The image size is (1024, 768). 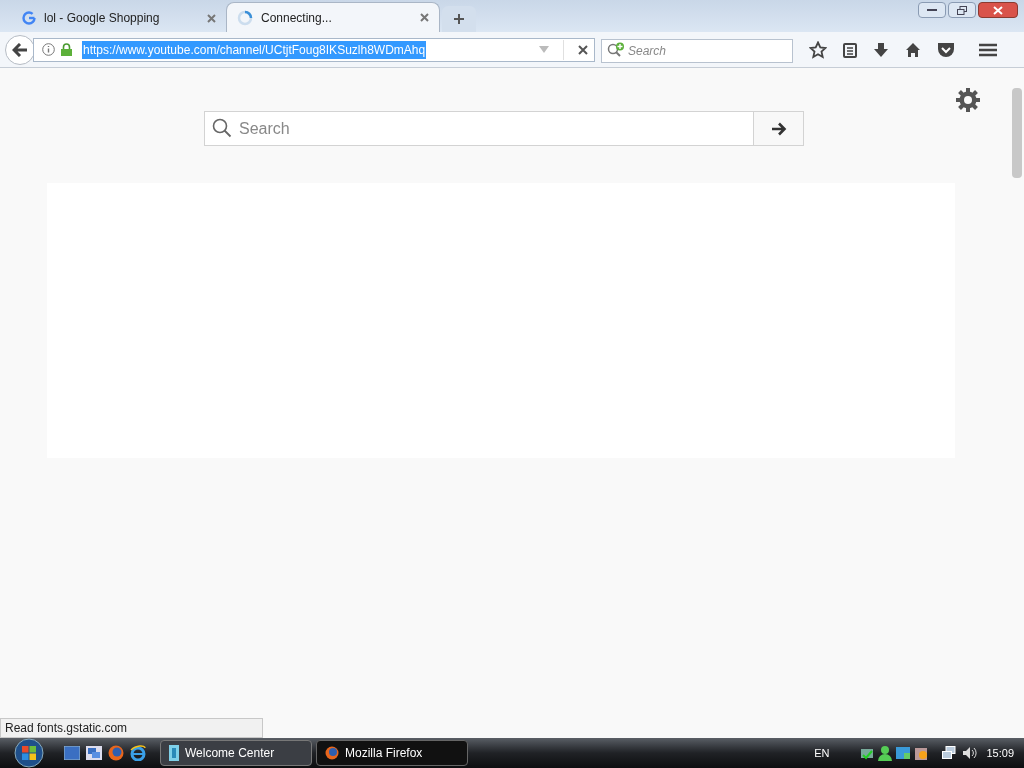 I want to click on back-button, so click(x=20, y=49).